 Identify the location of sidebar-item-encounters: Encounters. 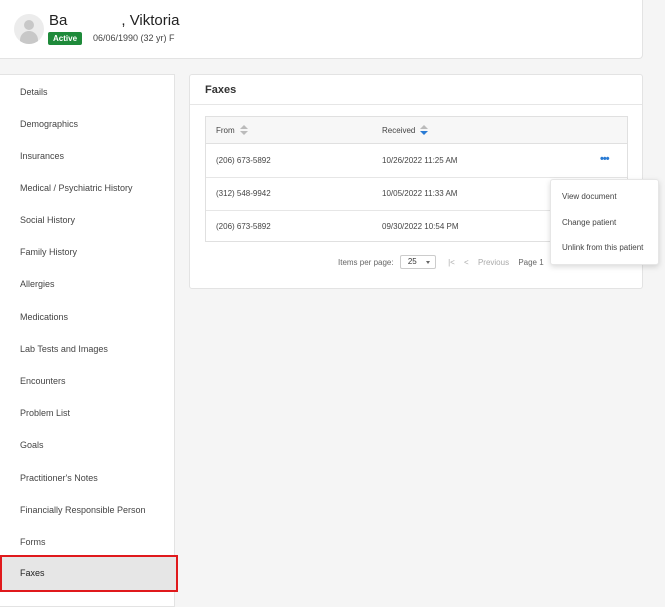
(87, 381).